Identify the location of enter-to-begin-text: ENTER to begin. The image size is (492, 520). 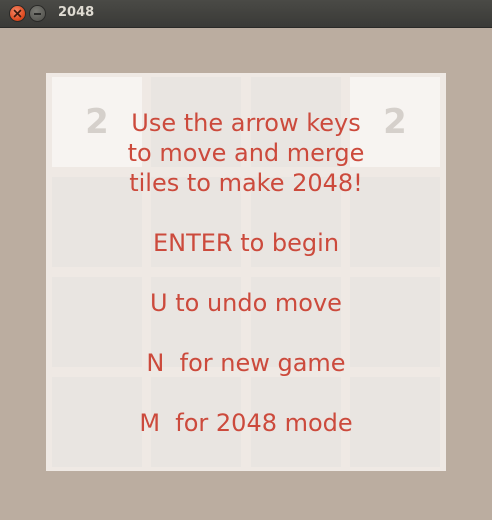
(246, 243).